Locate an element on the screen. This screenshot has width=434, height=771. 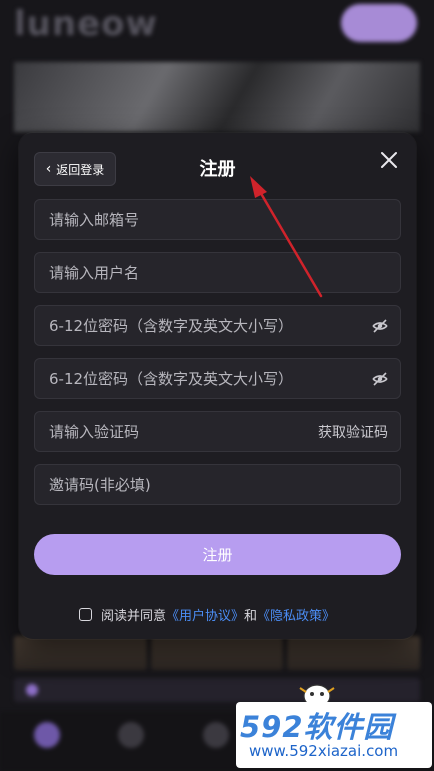
agreement-row: 阅读并同意 《用户协议》 和 《隐私政策》 is located at coordinates (207, 614).